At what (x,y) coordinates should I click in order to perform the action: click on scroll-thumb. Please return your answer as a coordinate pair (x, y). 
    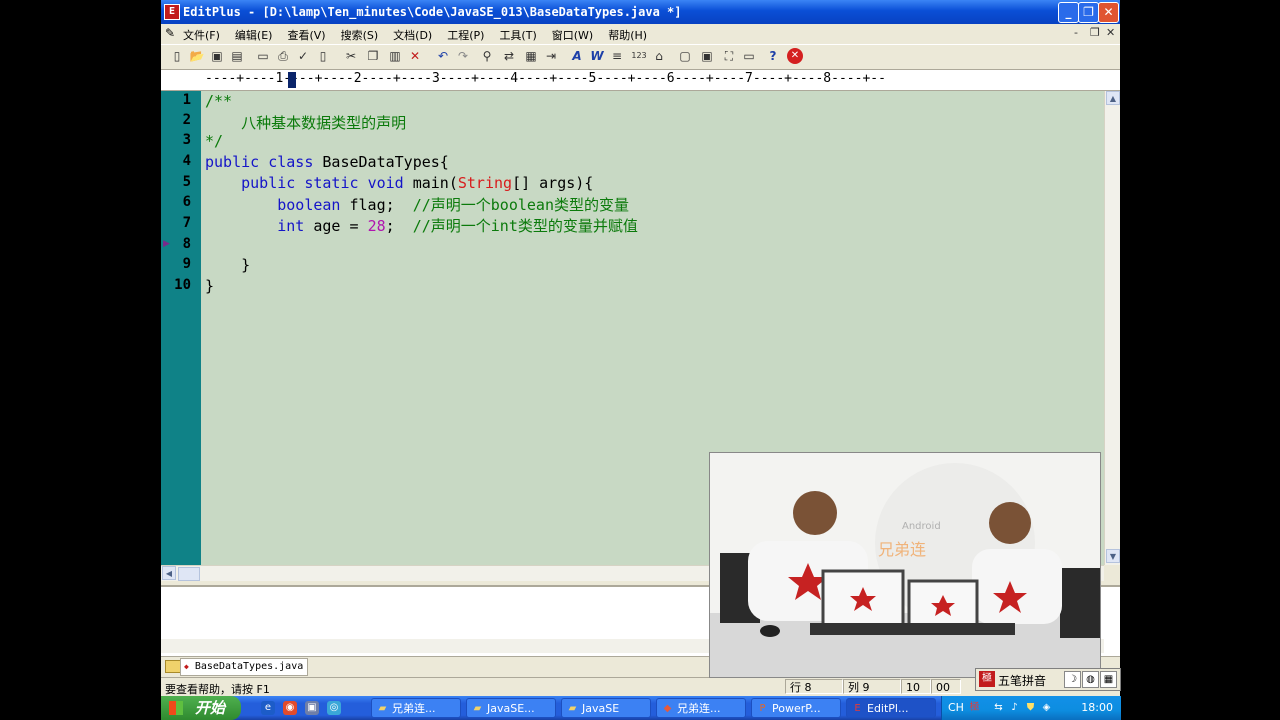
    Looking at the image, I should click on (189, 574).